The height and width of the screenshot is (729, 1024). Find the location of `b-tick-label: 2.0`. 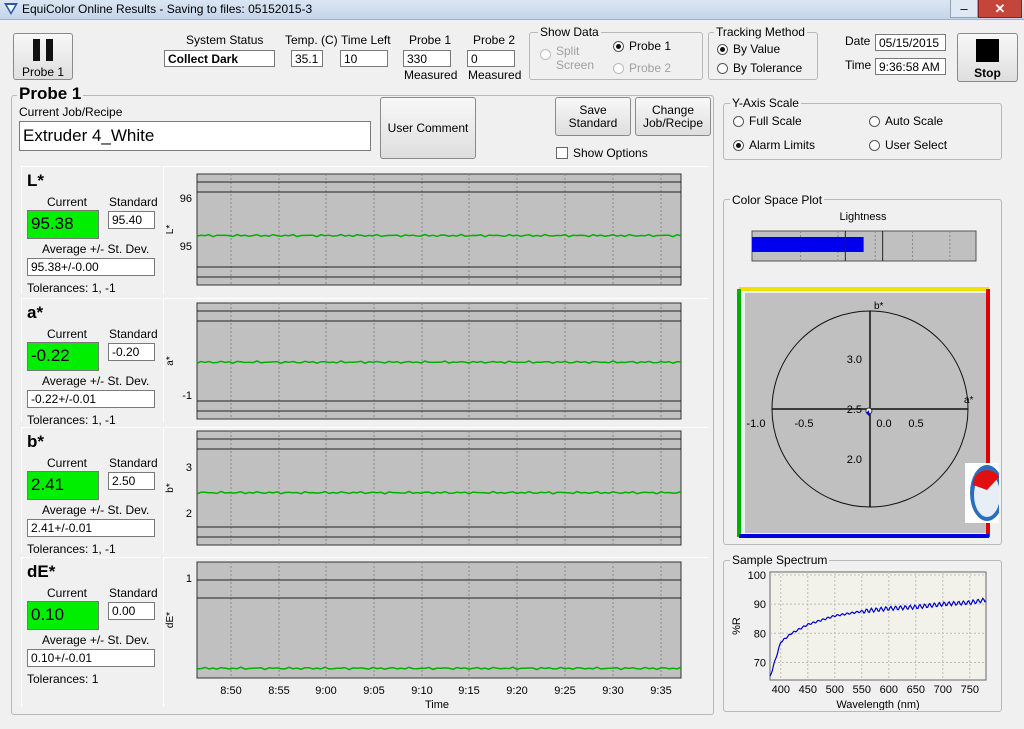

b-tick-label: 2.0 is located at coordinates (854, 460).